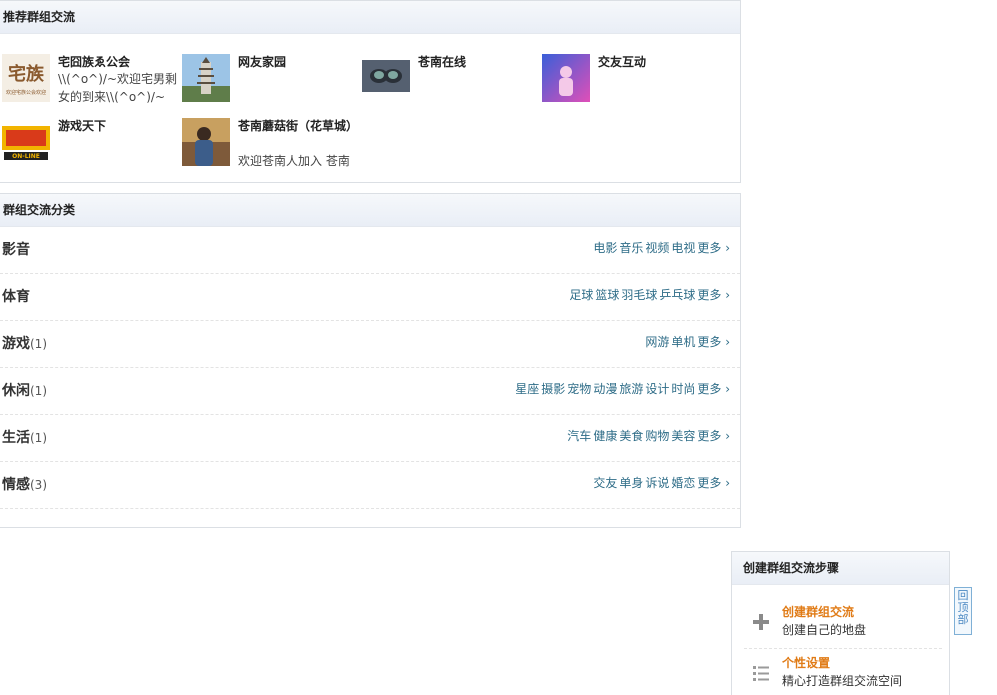 This screenshot has width=997, height=695. I want to click on group-logo-text: ON-LINE, so click(26, 156).